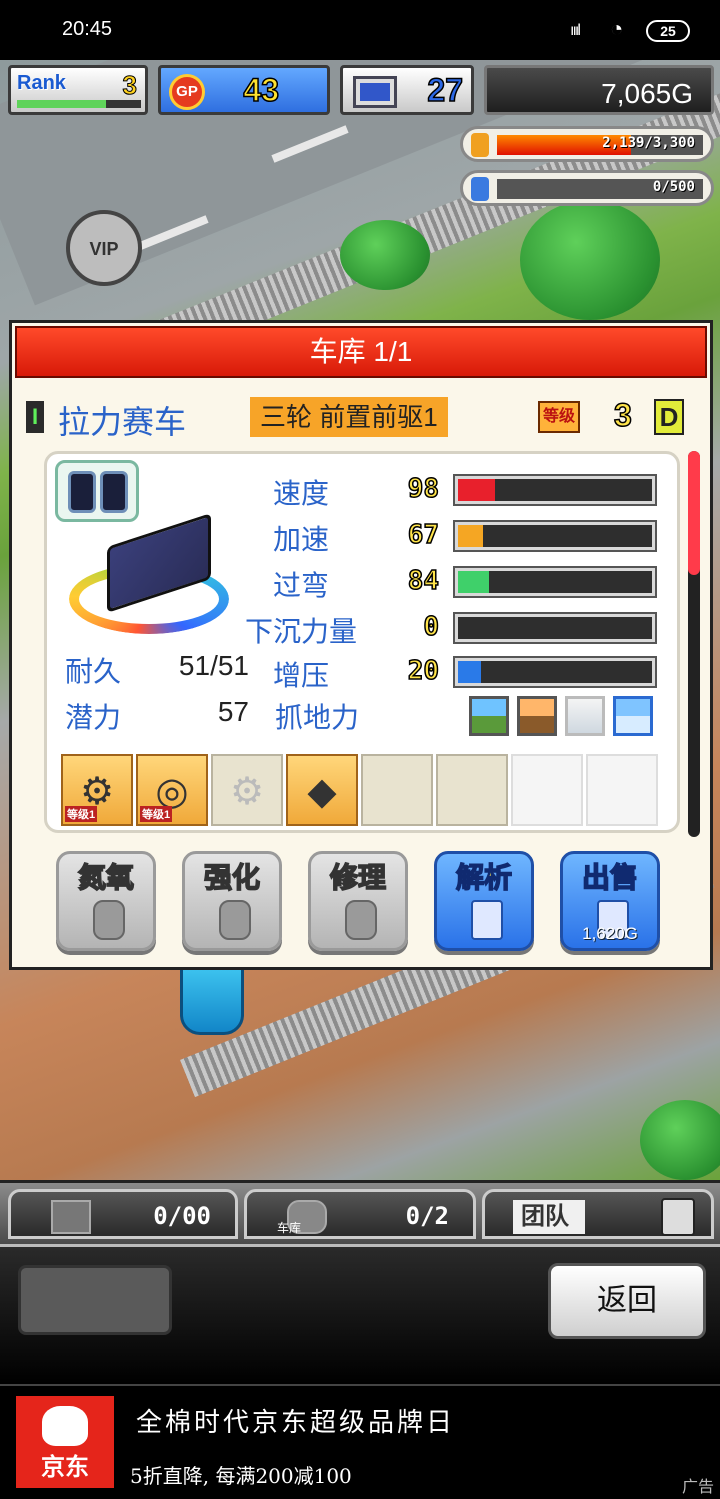  Describe the element at coordinates (317, 717) in the screenshot. I see `grip-label: 抓地力` at that location.